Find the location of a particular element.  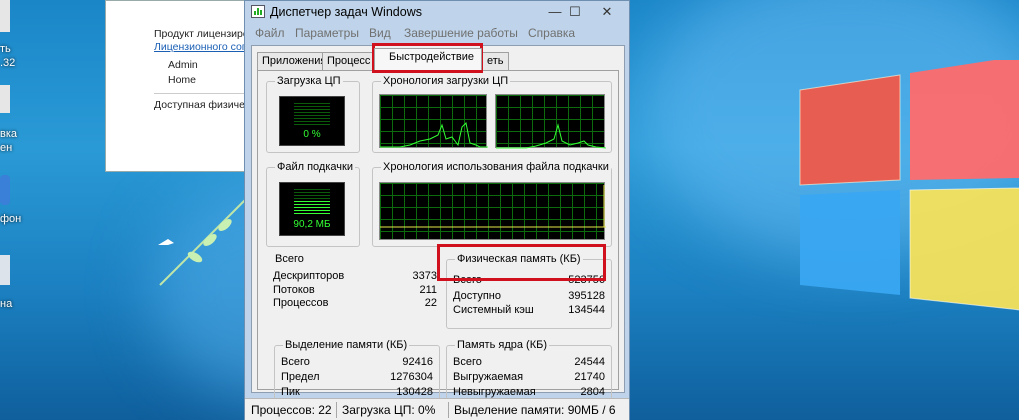

tab-applications: Приложения is located at coordinates (294, 61).